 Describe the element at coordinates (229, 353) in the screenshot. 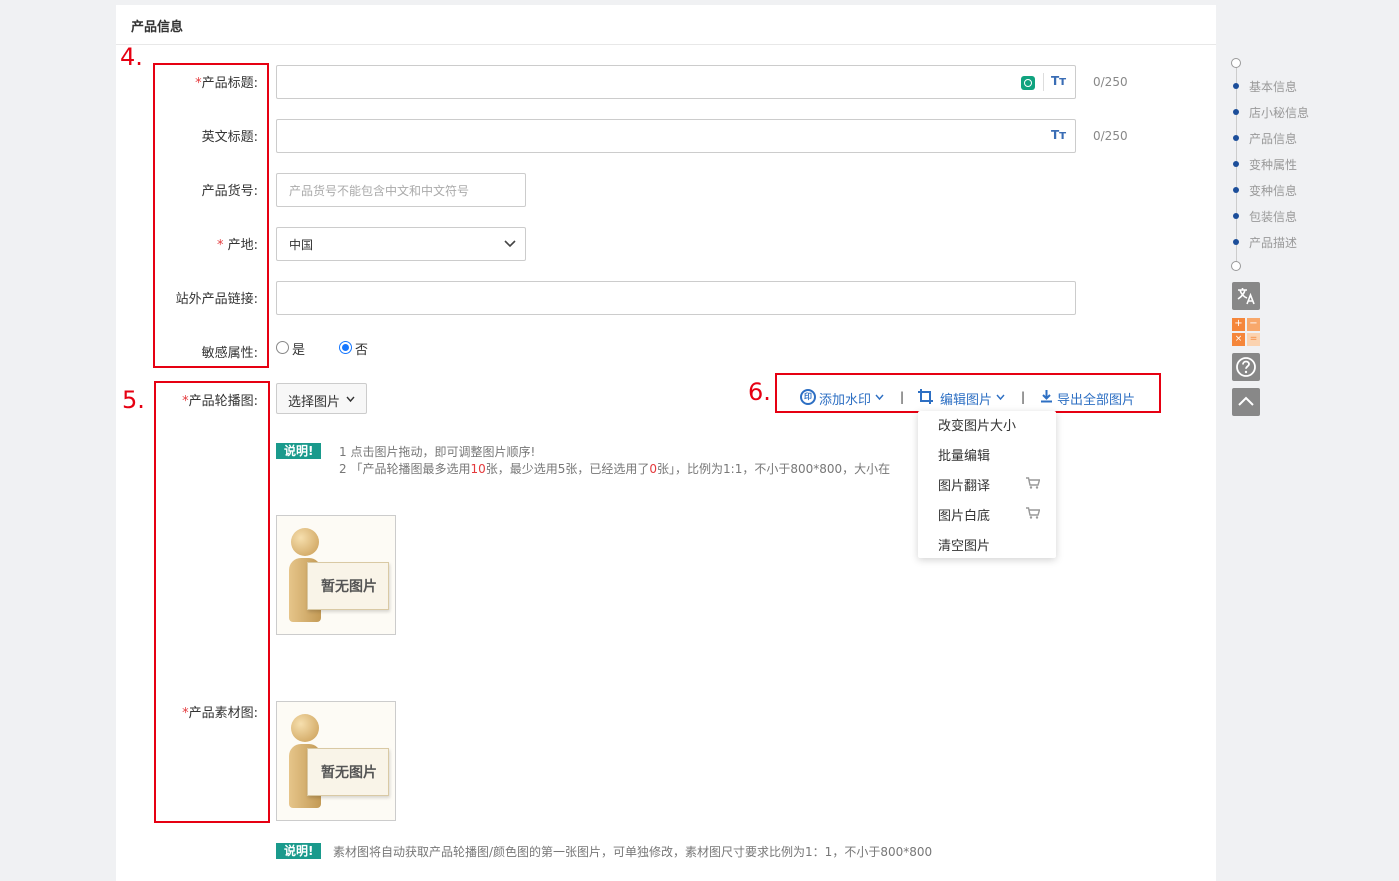

I see `sensitive-label: 敏感属性:` at that location.